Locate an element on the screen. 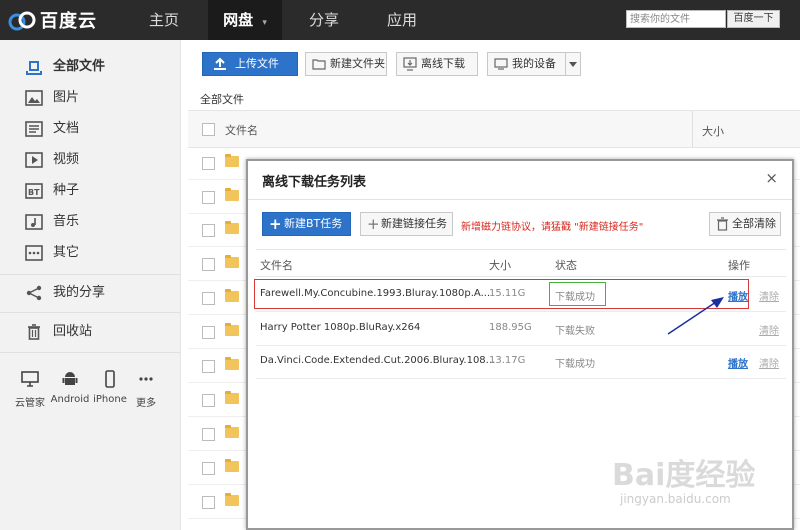 This screenshot has height=530, width=800. play-link: 播放 is located at coordinates (738, 362).